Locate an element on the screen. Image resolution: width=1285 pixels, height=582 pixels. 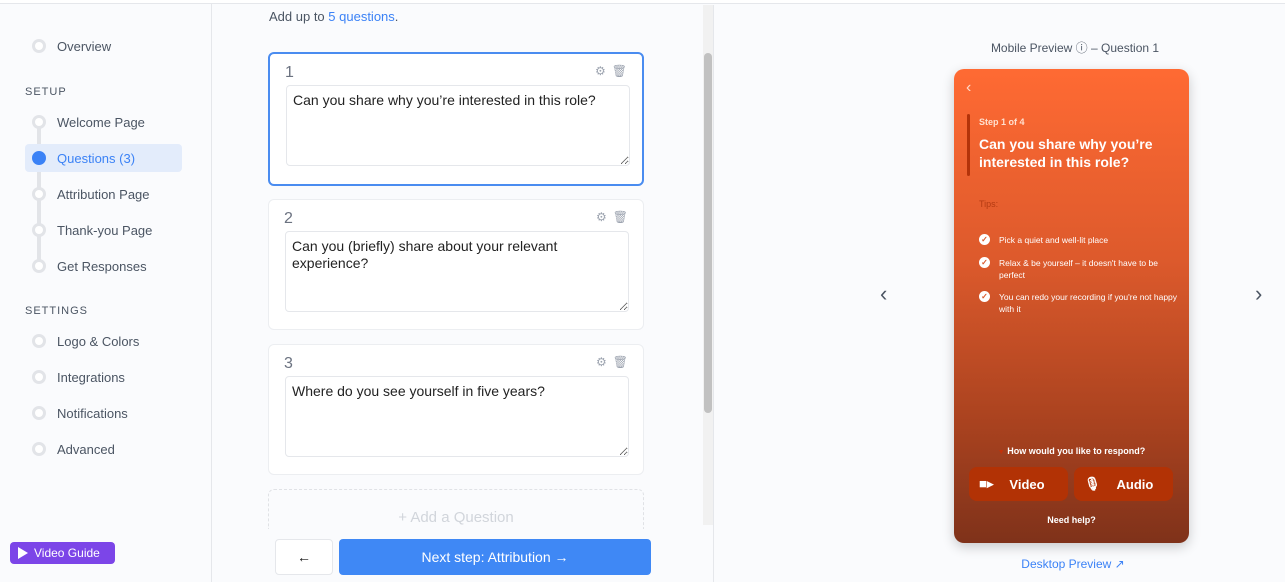
sidebar-item-overview: Overview is located at coordinates (103, 46).